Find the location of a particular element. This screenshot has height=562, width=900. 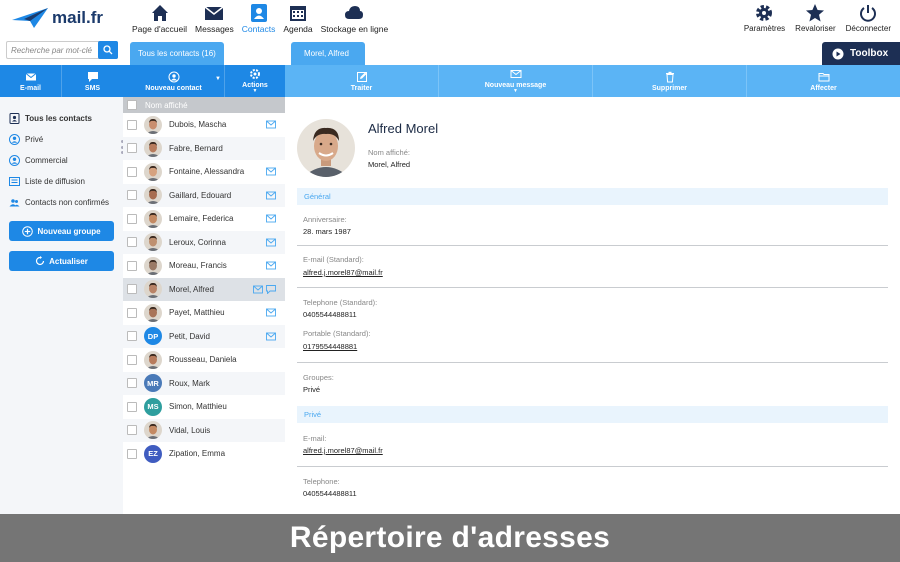

table-row: Payet, Matthieu is located at coordinates (204, 313).